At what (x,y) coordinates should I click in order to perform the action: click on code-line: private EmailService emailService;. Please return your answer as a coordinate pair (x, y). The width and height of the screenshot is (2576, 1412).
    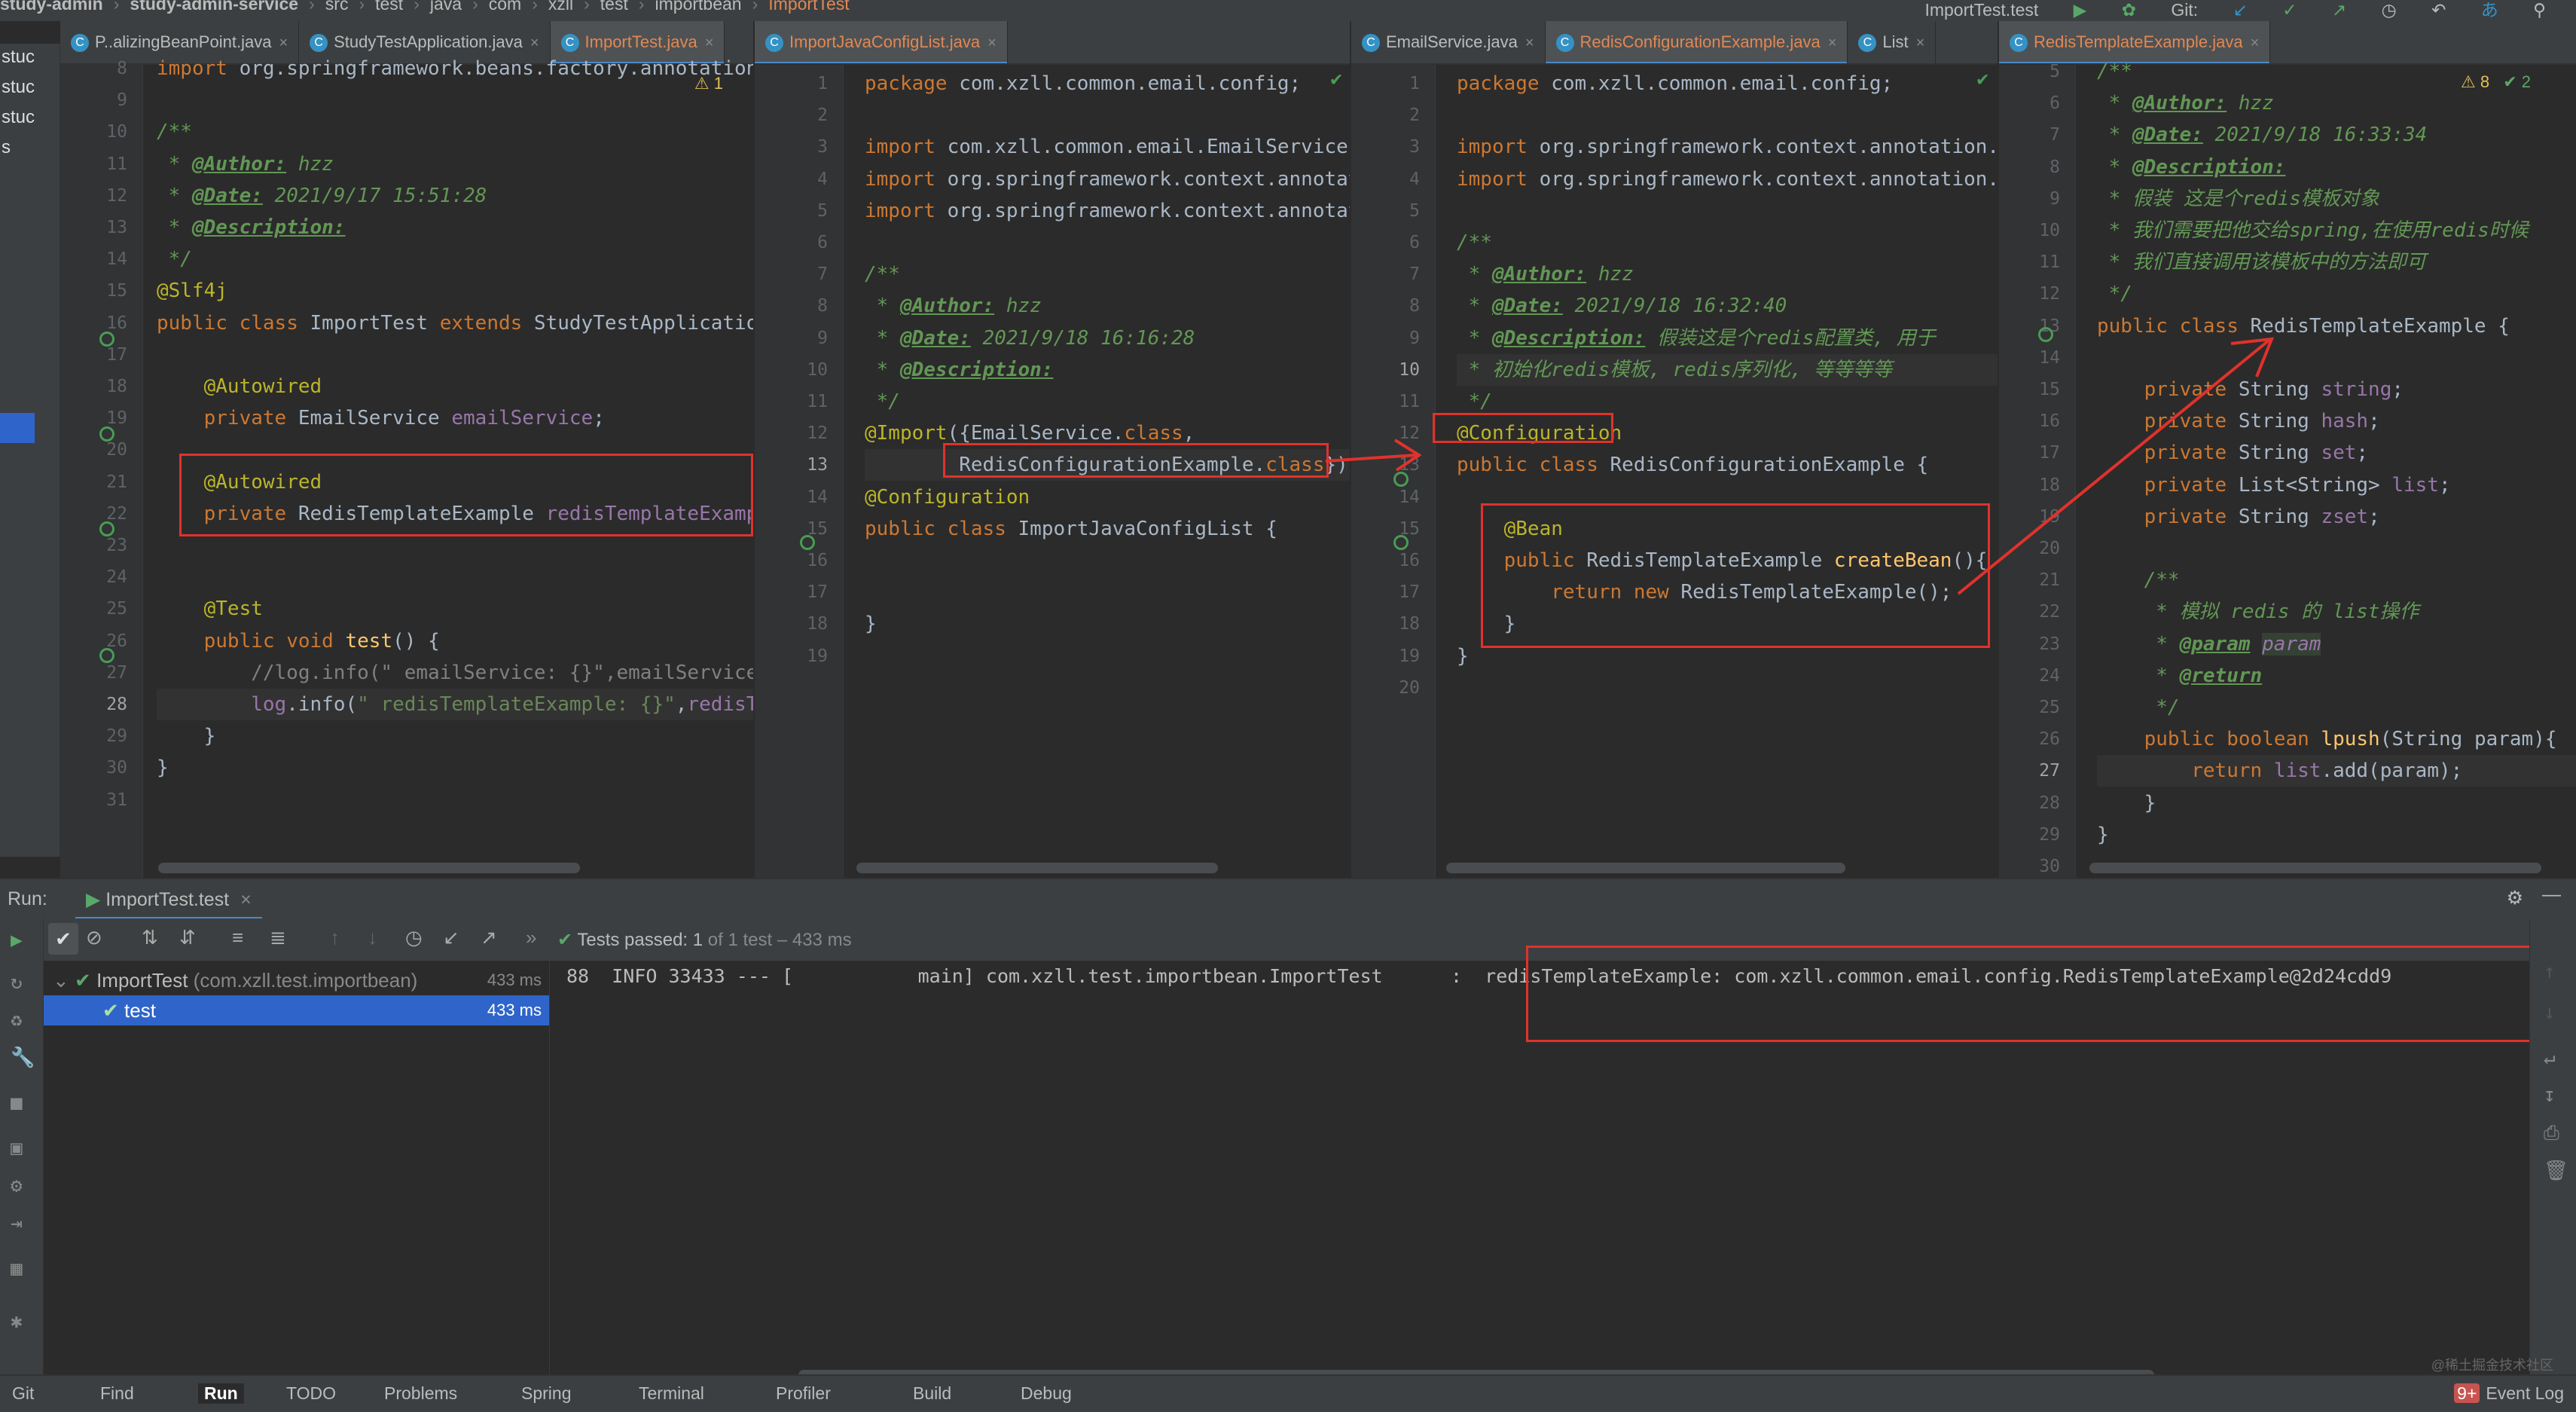
    Looking at the image, I should click on (381, 418).